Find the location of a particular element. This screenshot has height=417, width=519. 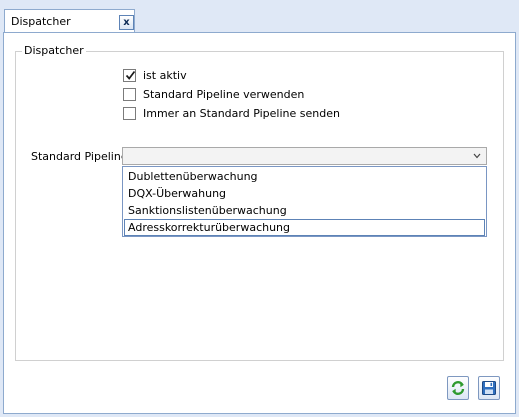

tab-bar: Dispatcher x is located at coordinates (259, 16).